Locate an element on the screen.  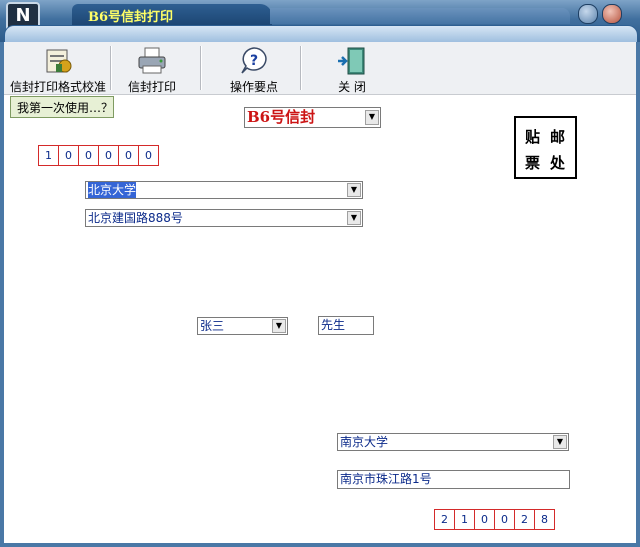
close-button: 关 闭 is located at coordinates (352, 68).